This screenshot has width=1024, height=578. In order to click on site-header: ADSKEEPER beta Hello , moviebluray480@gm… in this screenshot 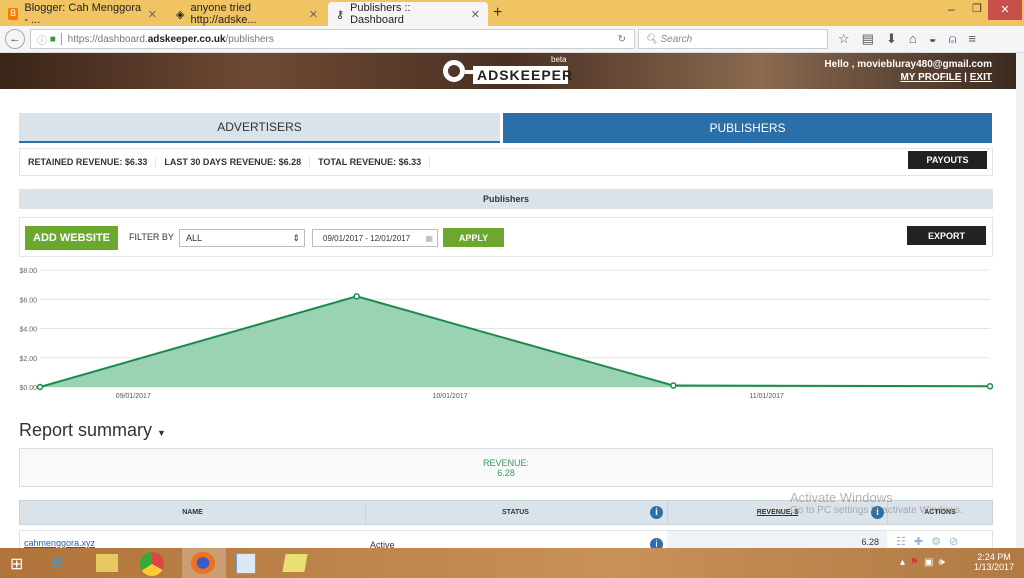, I will do `click(508, 71)`.